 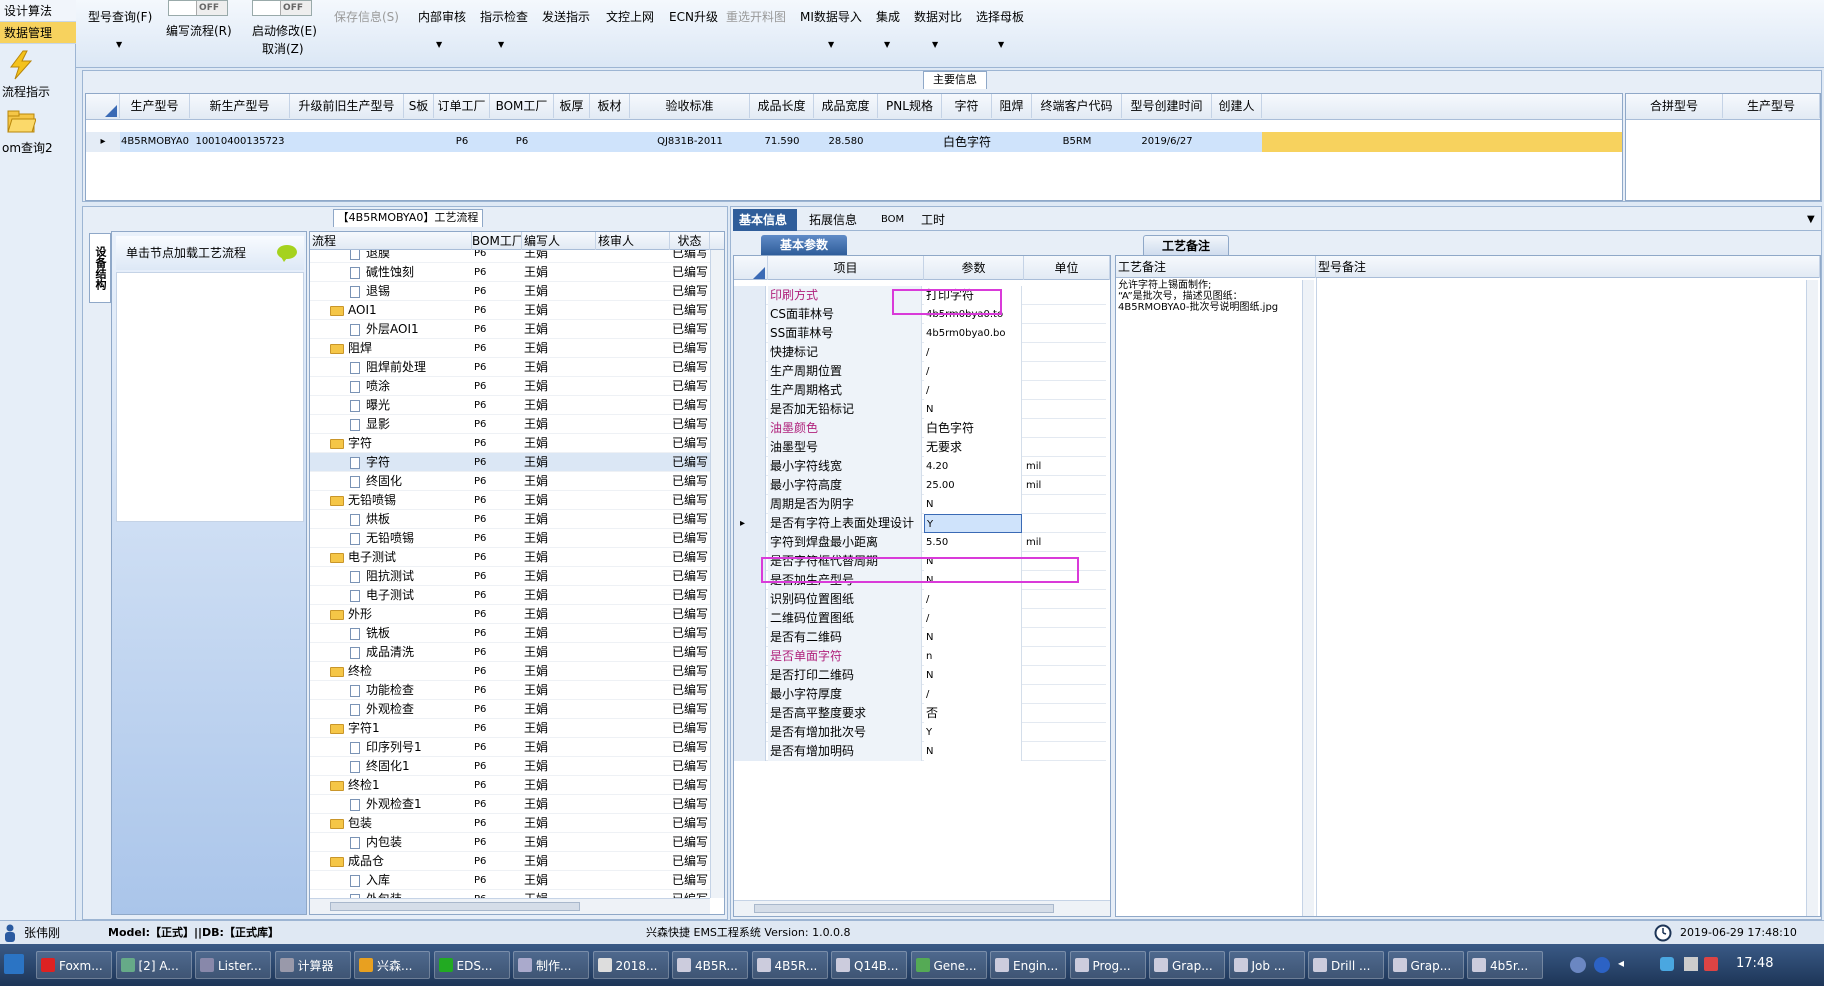 What do you see at coordinates (566, 16) in the screenshot?
I see `send-instruction-button: 发送指示` at bounding box center [566, 16].